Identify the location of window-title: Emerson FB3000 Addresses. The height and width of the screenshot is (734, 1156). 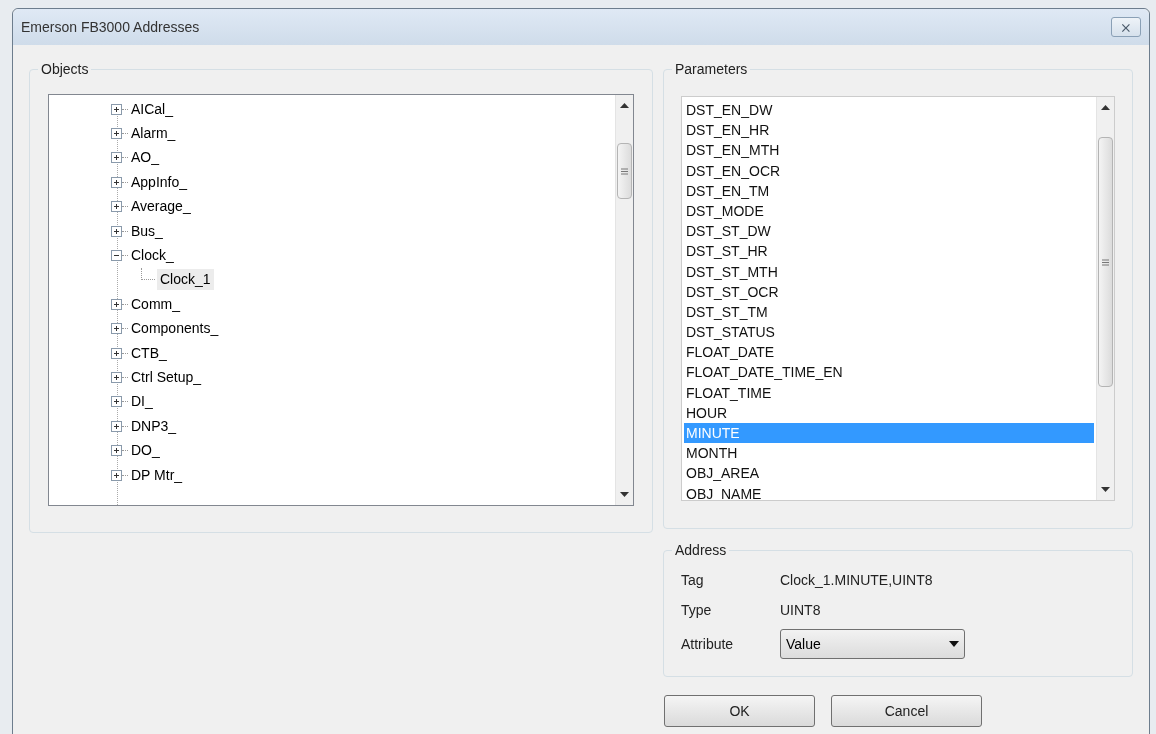
(110, 27).